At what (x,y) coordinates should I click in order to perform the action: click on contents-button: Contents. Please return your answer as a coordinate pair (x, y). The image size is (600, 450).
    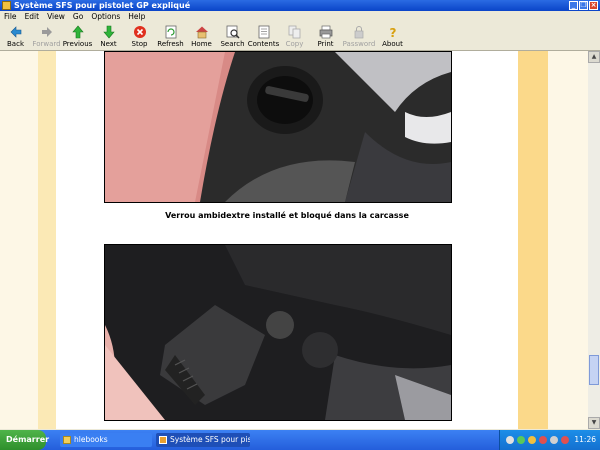
    Looking at the image, I should click on (263, 36).